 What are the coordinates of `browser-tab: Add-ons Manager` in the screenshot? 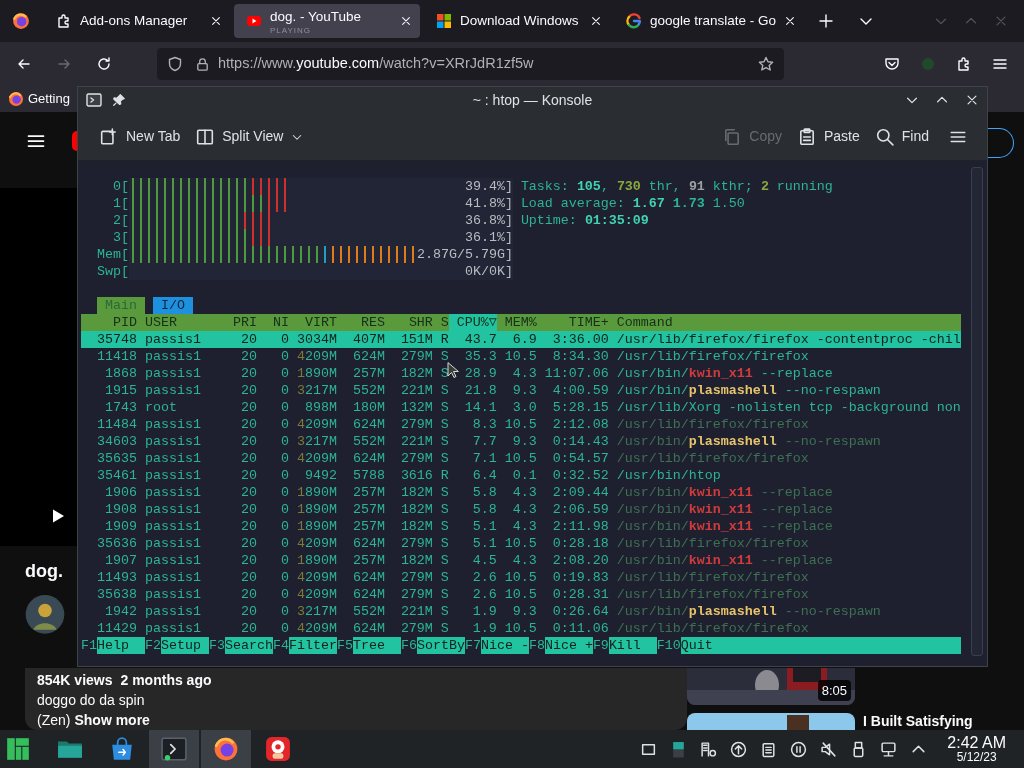 It's located at (137, 21).